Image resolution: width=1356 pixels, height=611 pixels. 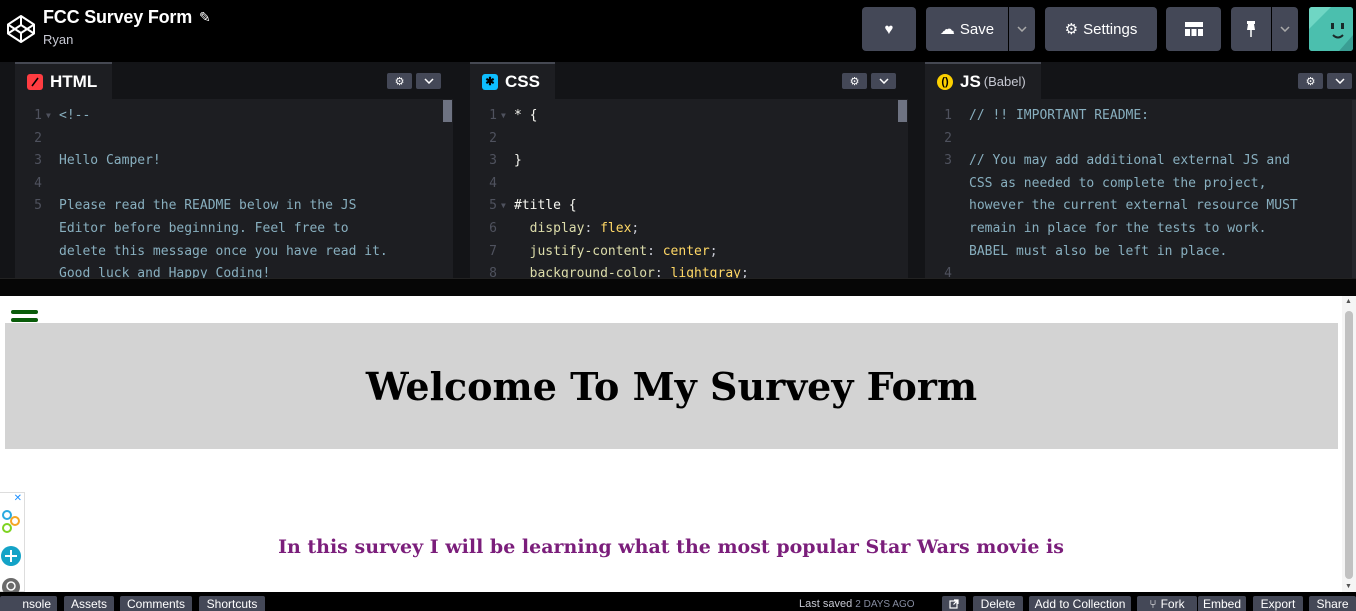 I want to click on code-line: remain in place for the tests to work., so click(x=1140, y=229).